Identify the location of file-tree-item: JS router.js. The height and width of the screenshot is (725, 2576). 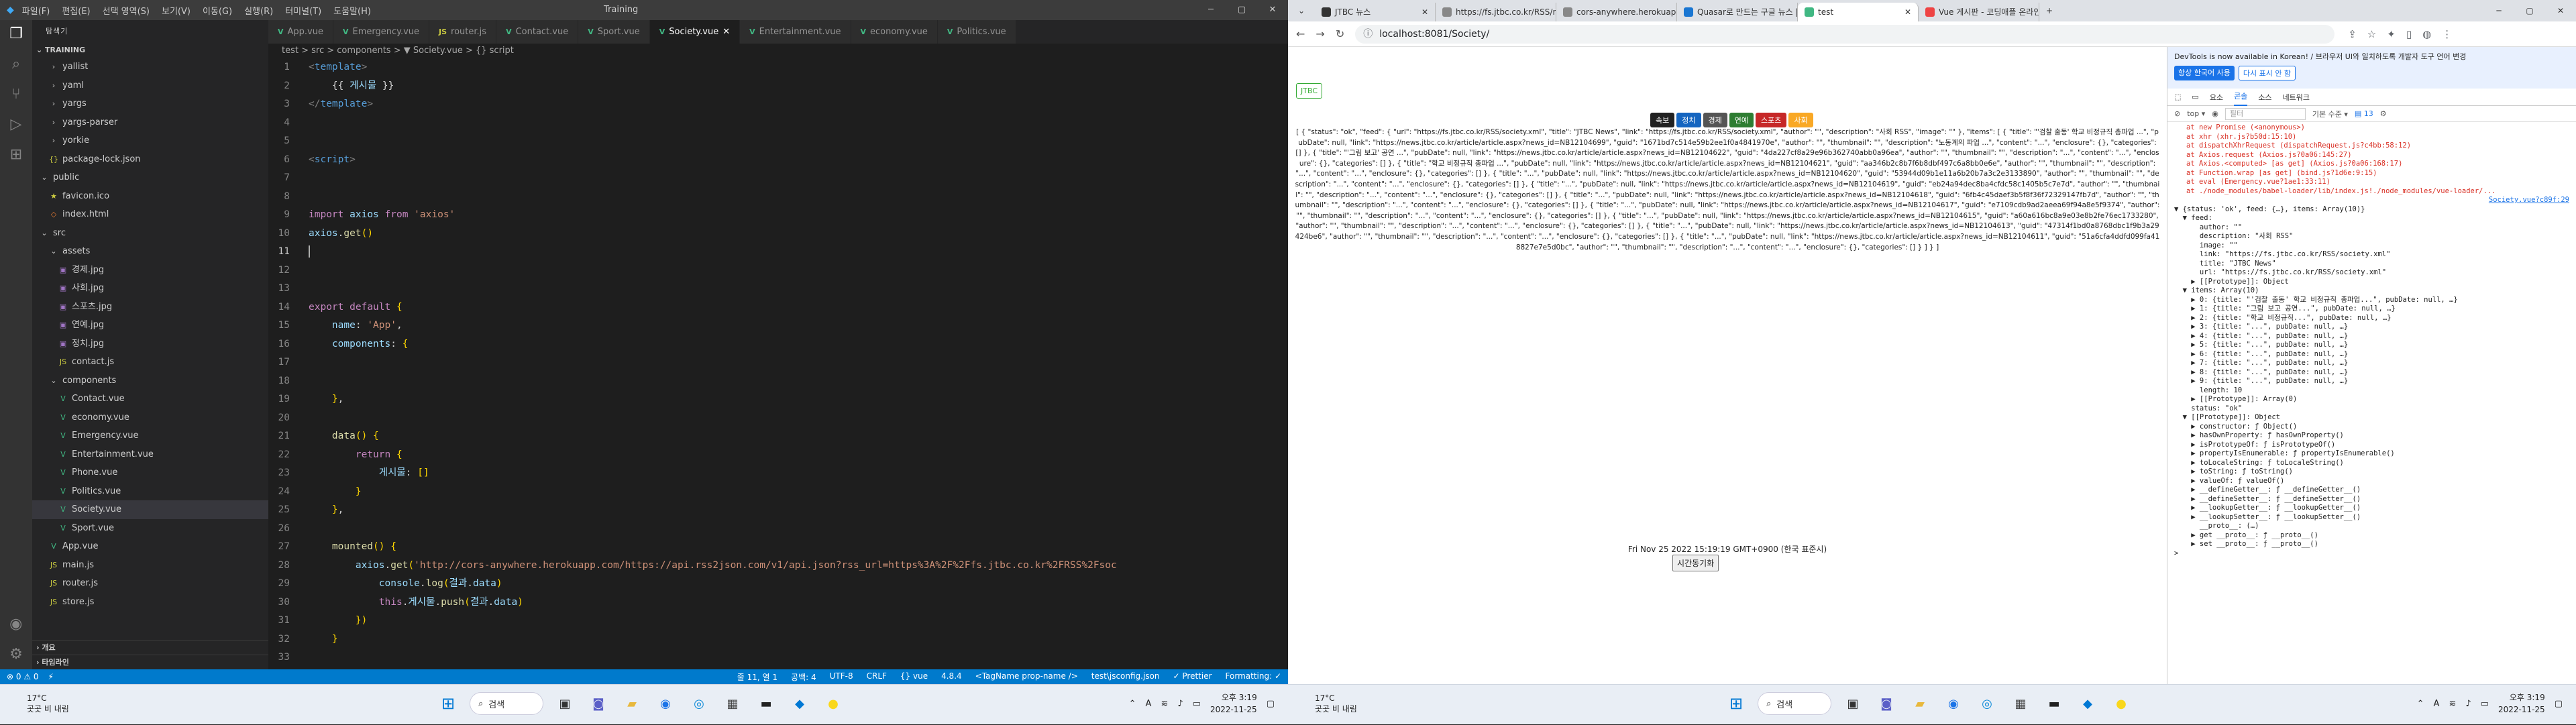
(150, 583).